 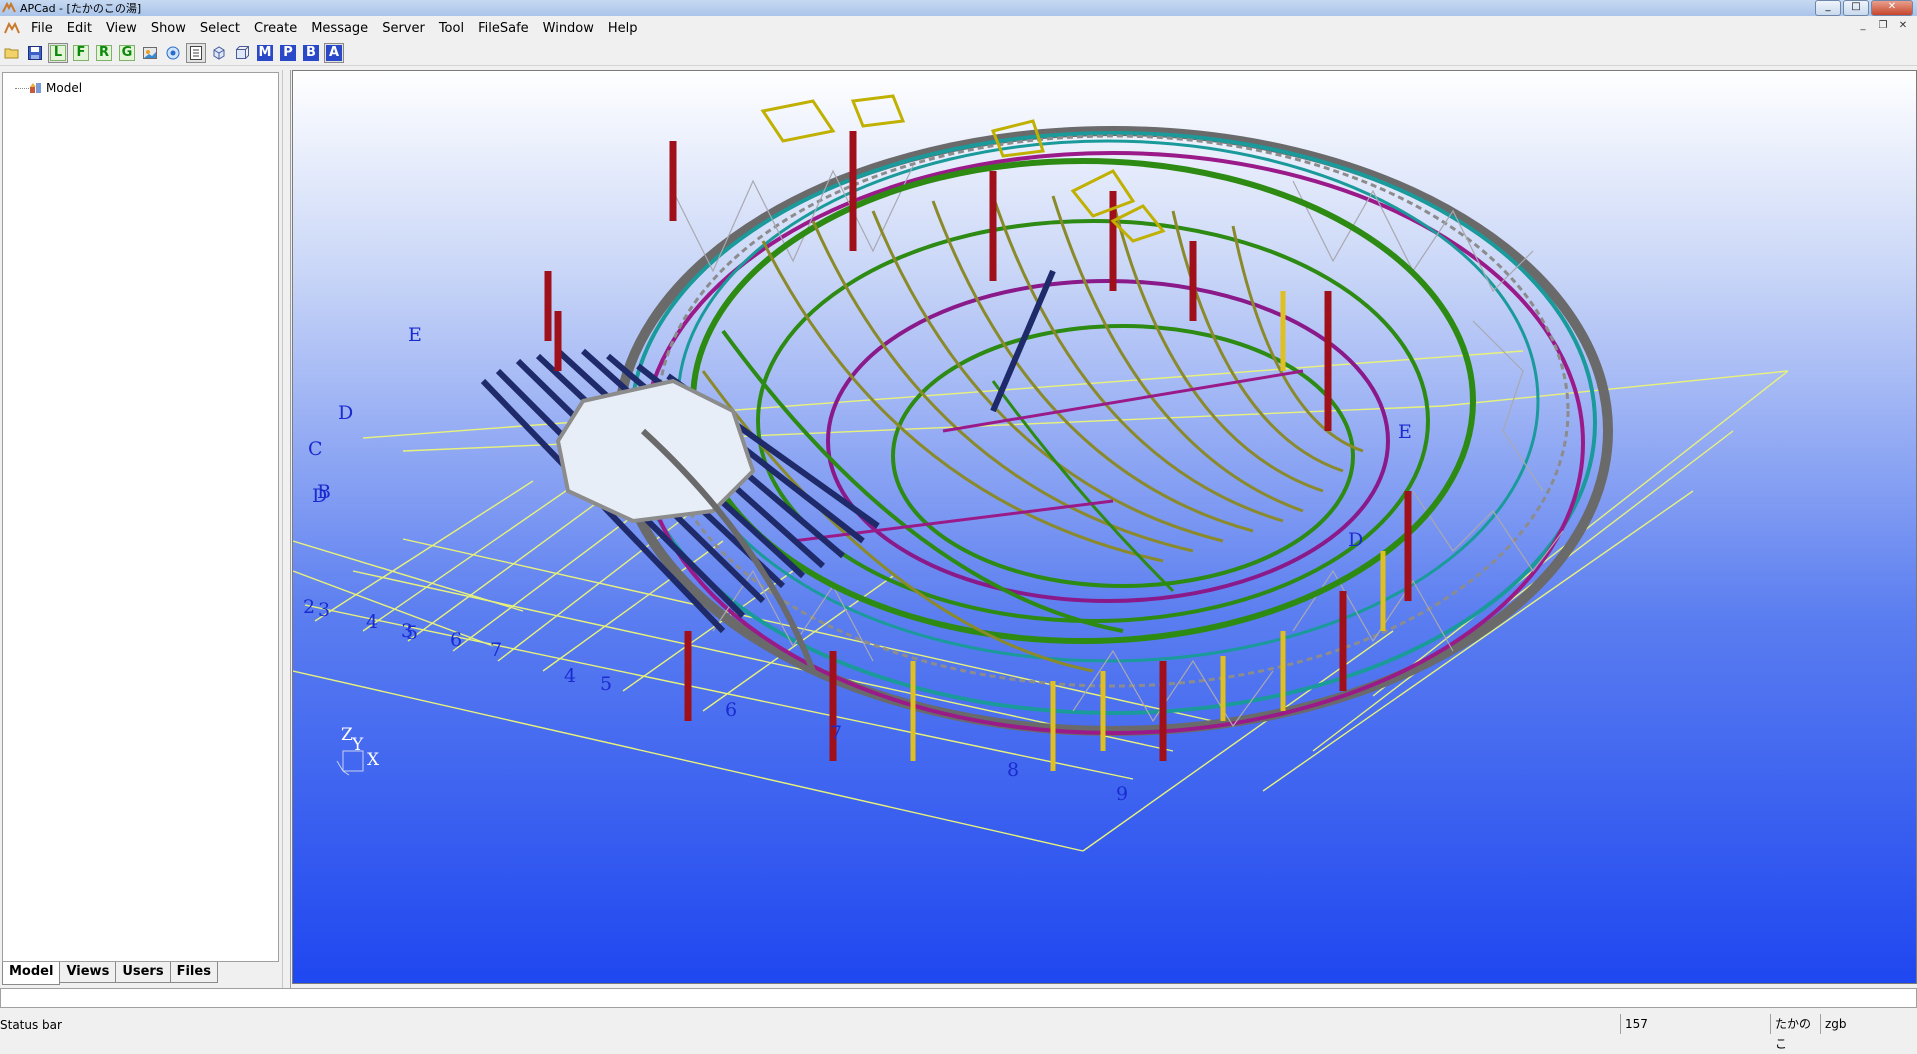 I want to click on grid-label-4-left: 4, so click(x=372, y=622).